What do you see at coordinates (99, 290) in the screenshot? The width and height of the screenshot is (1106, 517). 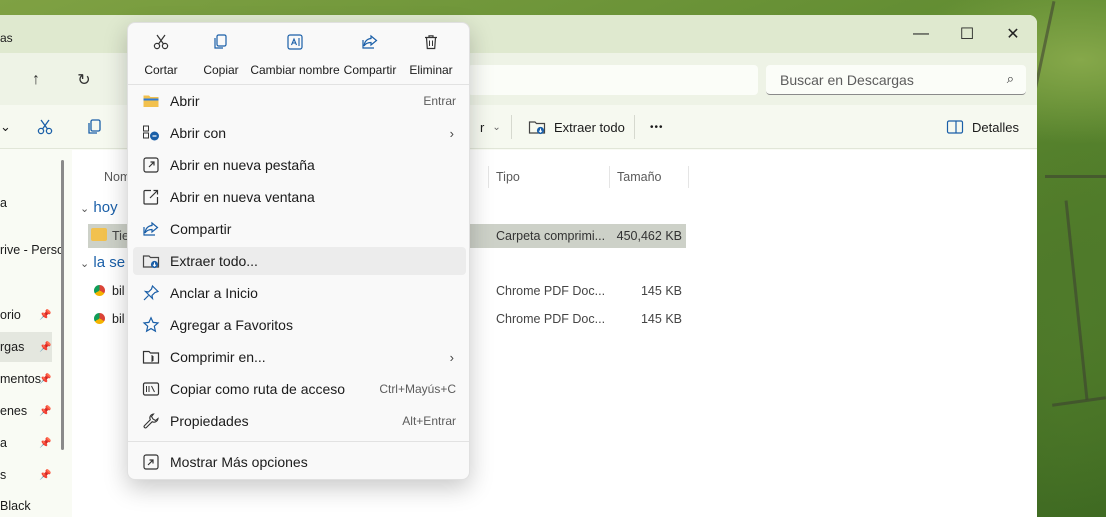 I see `chrome-pdf-icon` at bounding box center [99, 290].